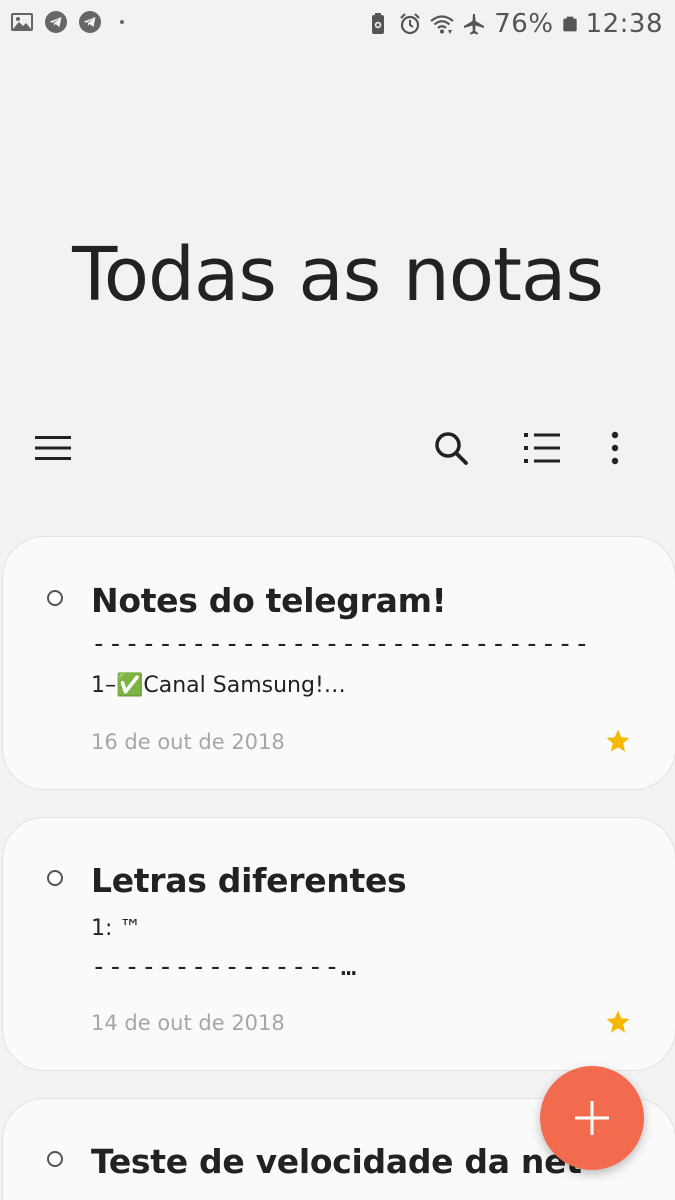  I want to click on view-mode-button, so click(542, 448).